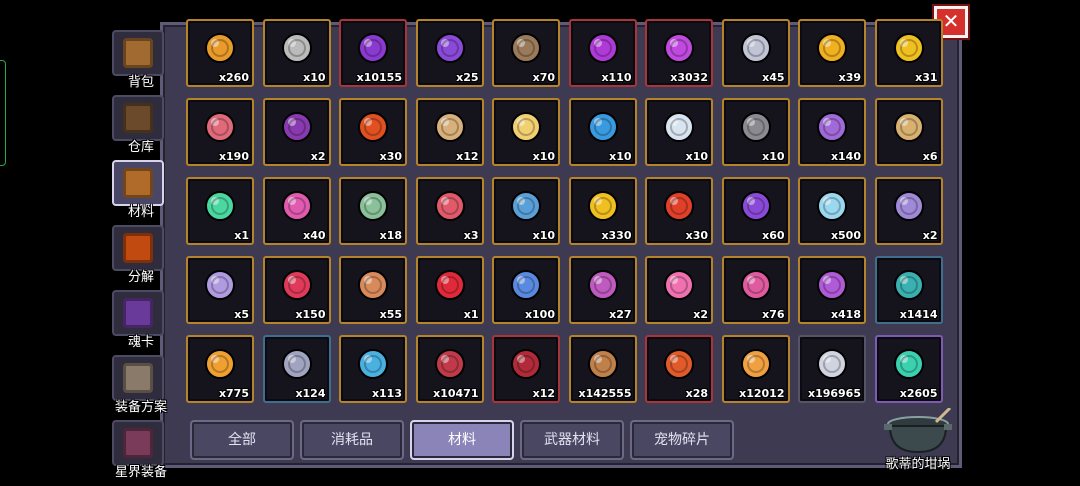 The image size is (1080, 486). I want to click on item-slot: x150, so click(296, 290).